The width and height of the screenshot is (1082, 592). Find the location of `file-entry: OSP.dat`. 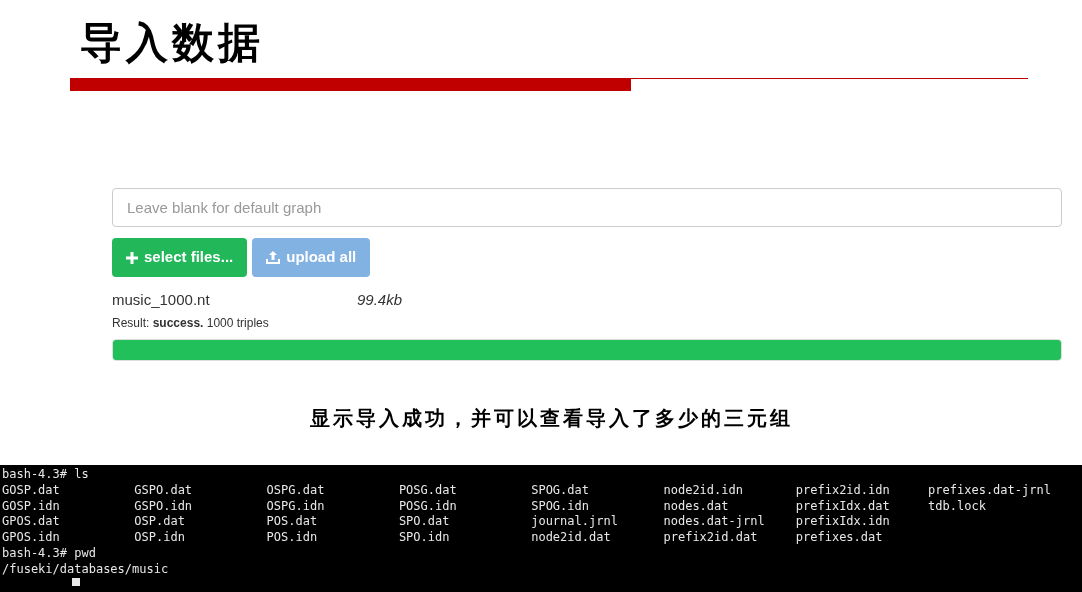

file-entry: OSP.dat is located at coordinates (160, 522).